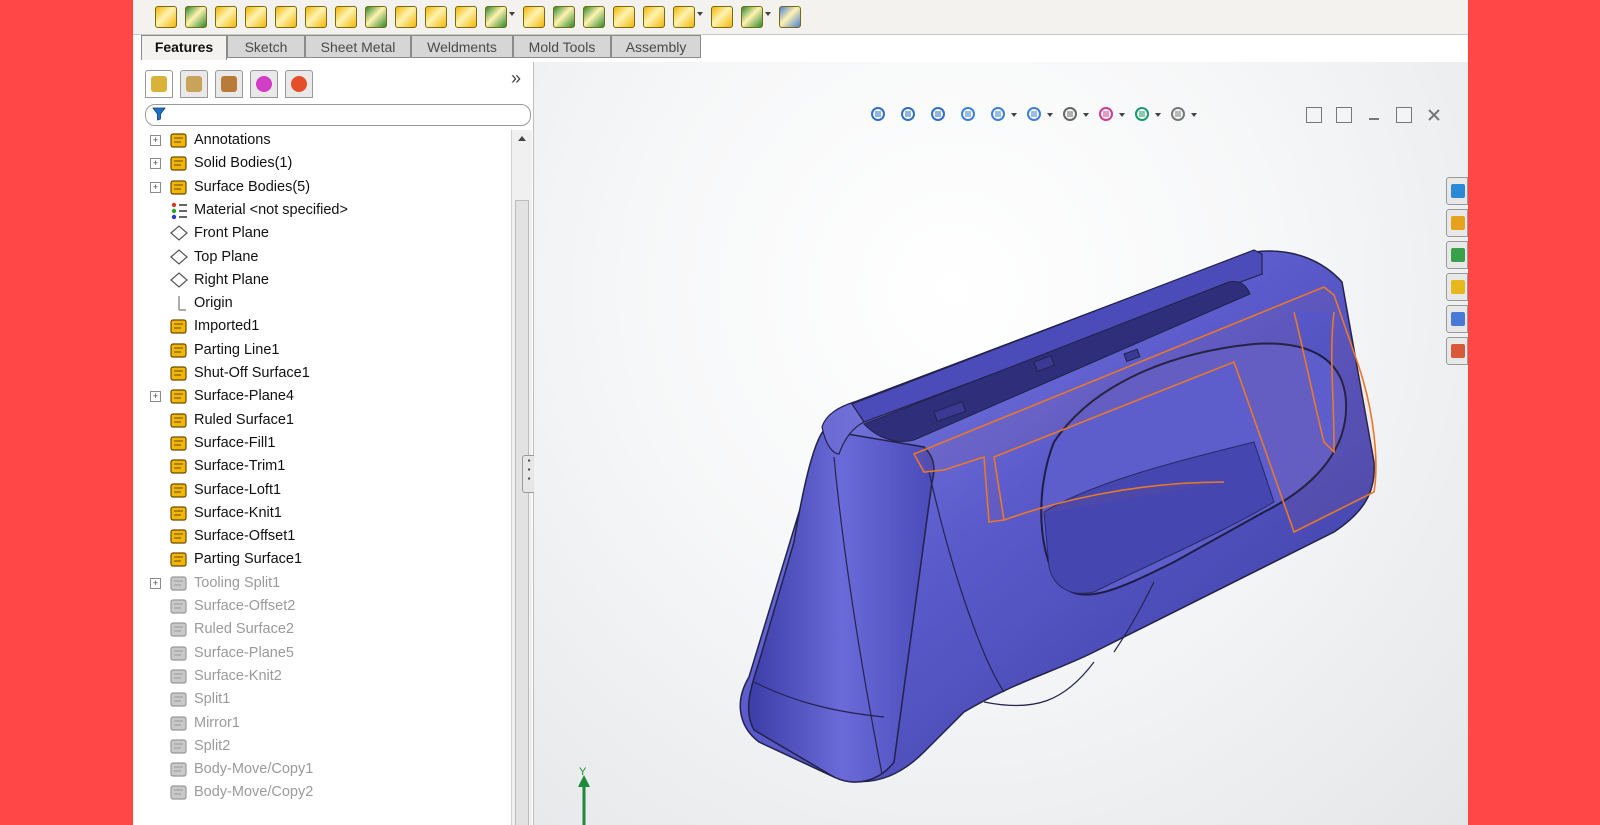 The width and height of the screenshot is (1600, 825). What do you see at coordinates (229, 84) in the screenshot?
I see `configuration-manager-tab-icon` at bounding box center [229, 84].